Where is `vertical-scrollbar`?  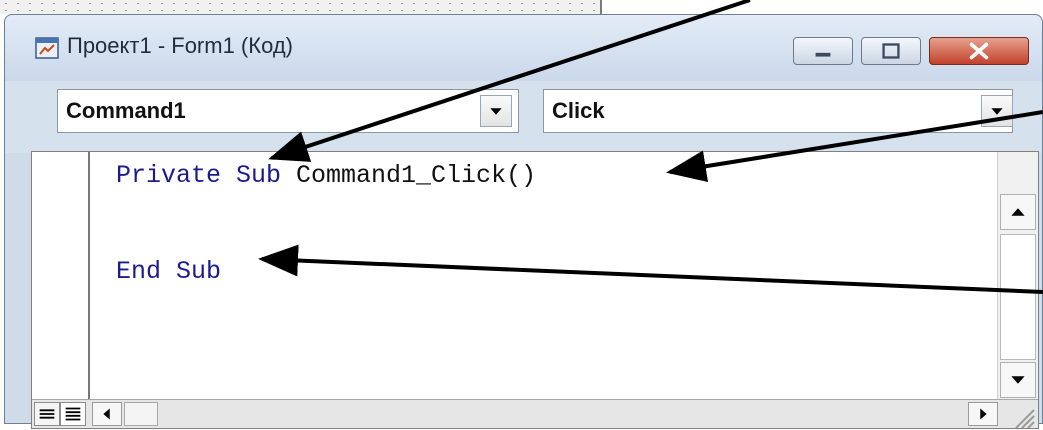 vertical-scrollbar is located at coordinates (1017, 276).